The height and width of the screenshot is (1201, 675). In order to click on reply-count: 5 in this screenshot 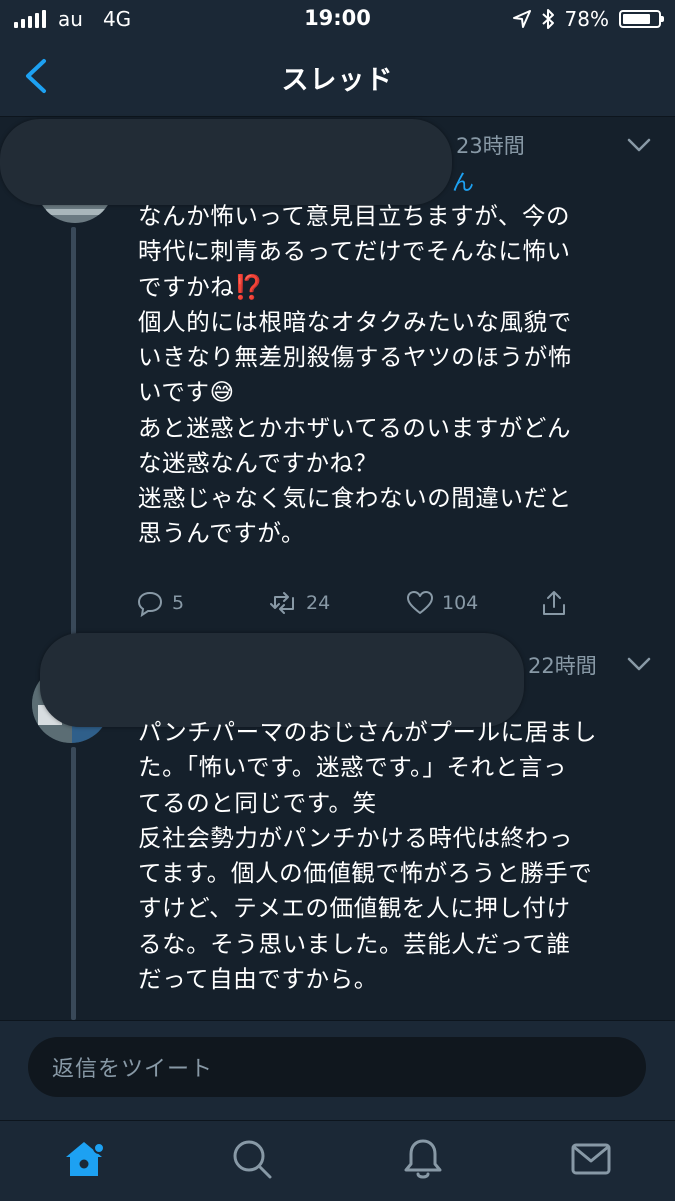, I will do `click(178, 603)`.